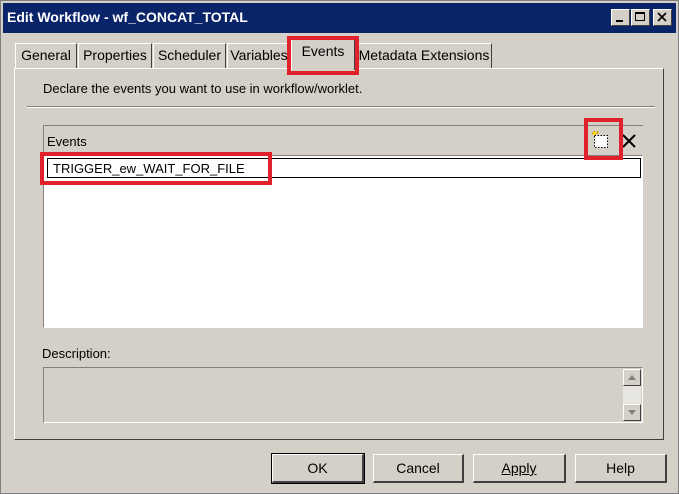 The width and height of the screenshot is (679, 494). Describe the element at coordinates (339, 18) in the screenshot. I see `title-bar: Edit Workflow - wf_CONCAT_TOTAL` at that location.